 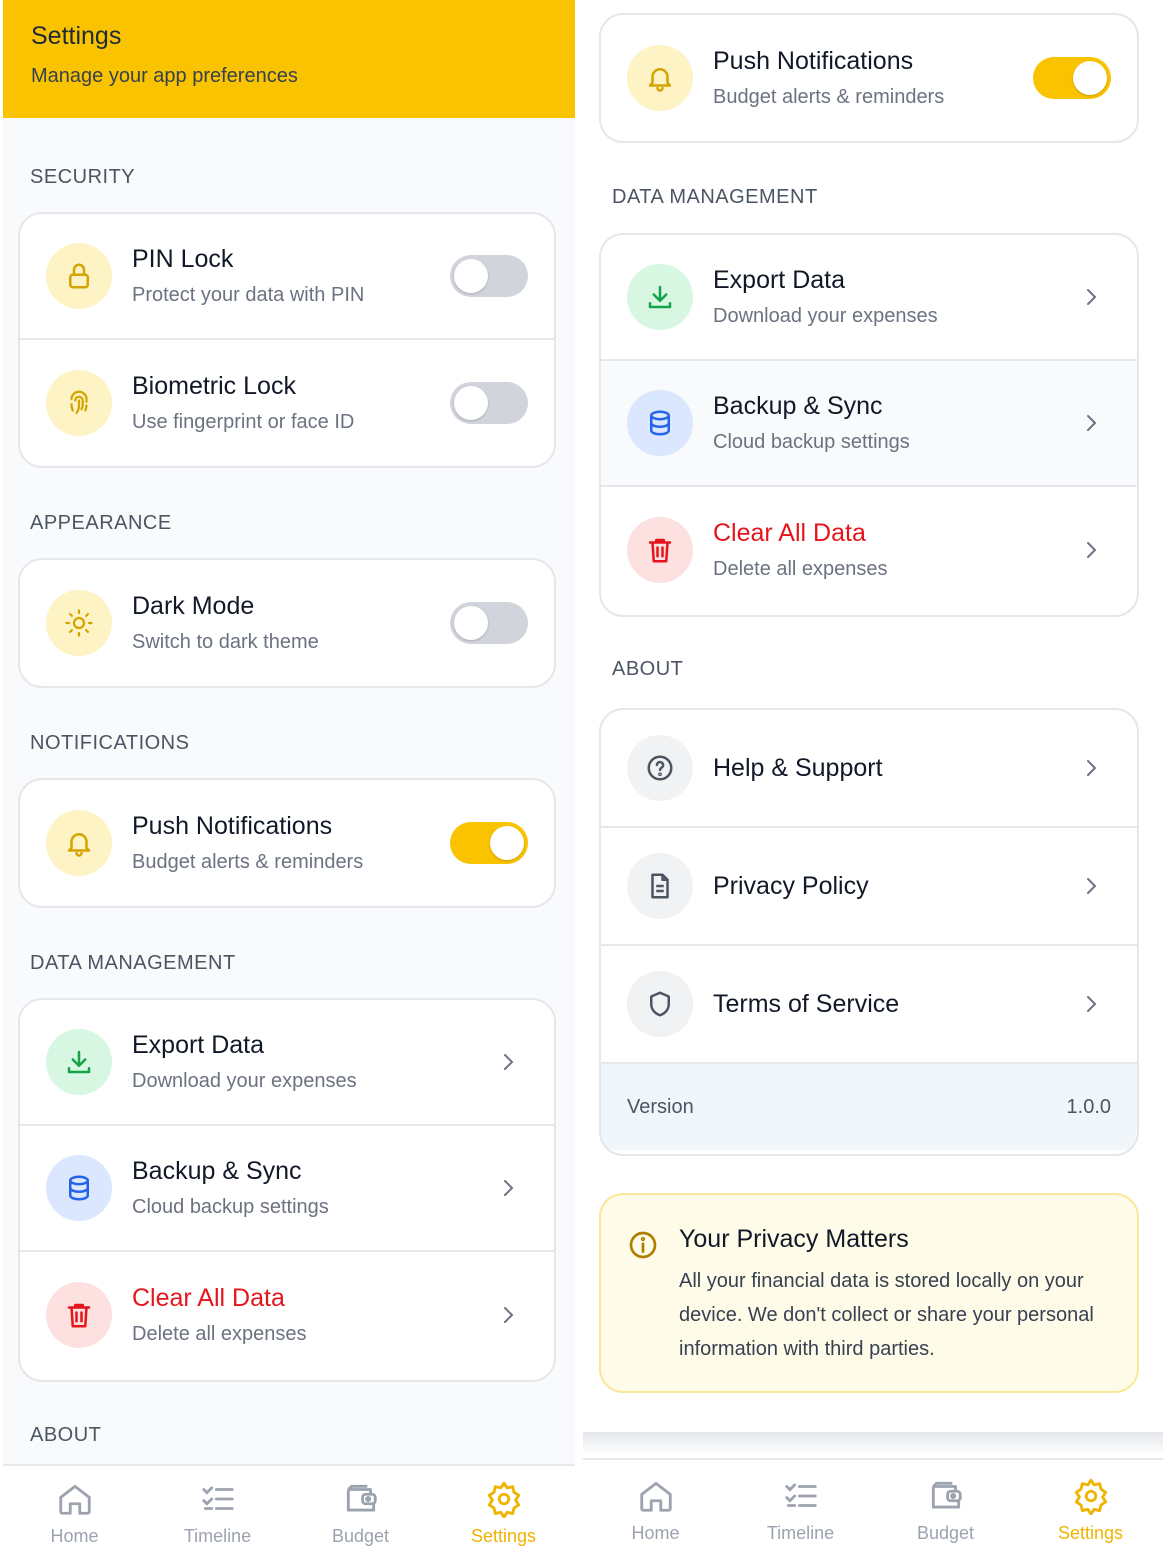 I want to click on setting-row-pin-lock: PIN Lock Protect your data with PIN, so click(x=287, y=277).